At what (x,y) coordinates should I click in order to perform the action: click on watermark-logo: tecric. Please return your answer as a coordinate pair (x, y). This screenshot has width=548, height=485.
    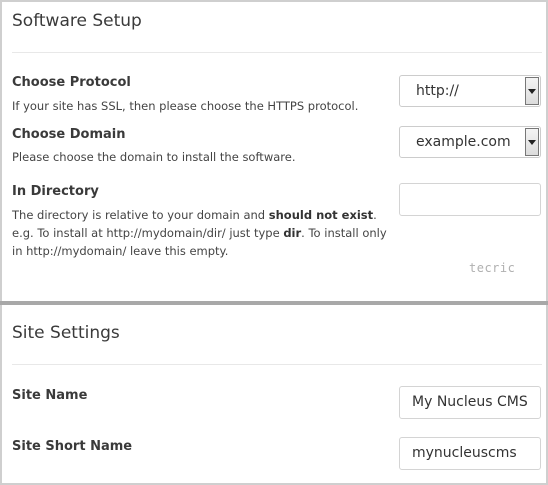
    Looking at the image, I should click on (492, 268).